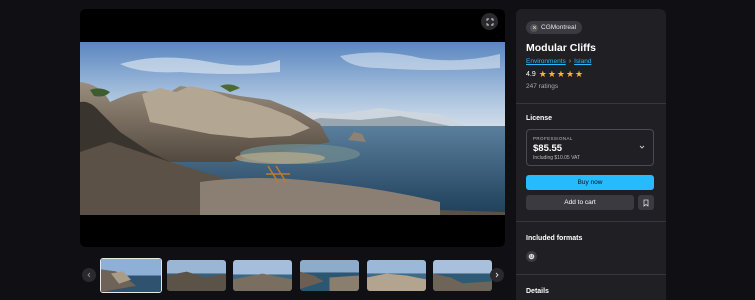 The image size is (755, 300). I want to click on breadcrumb-environments: Environments, so click(546, 61).